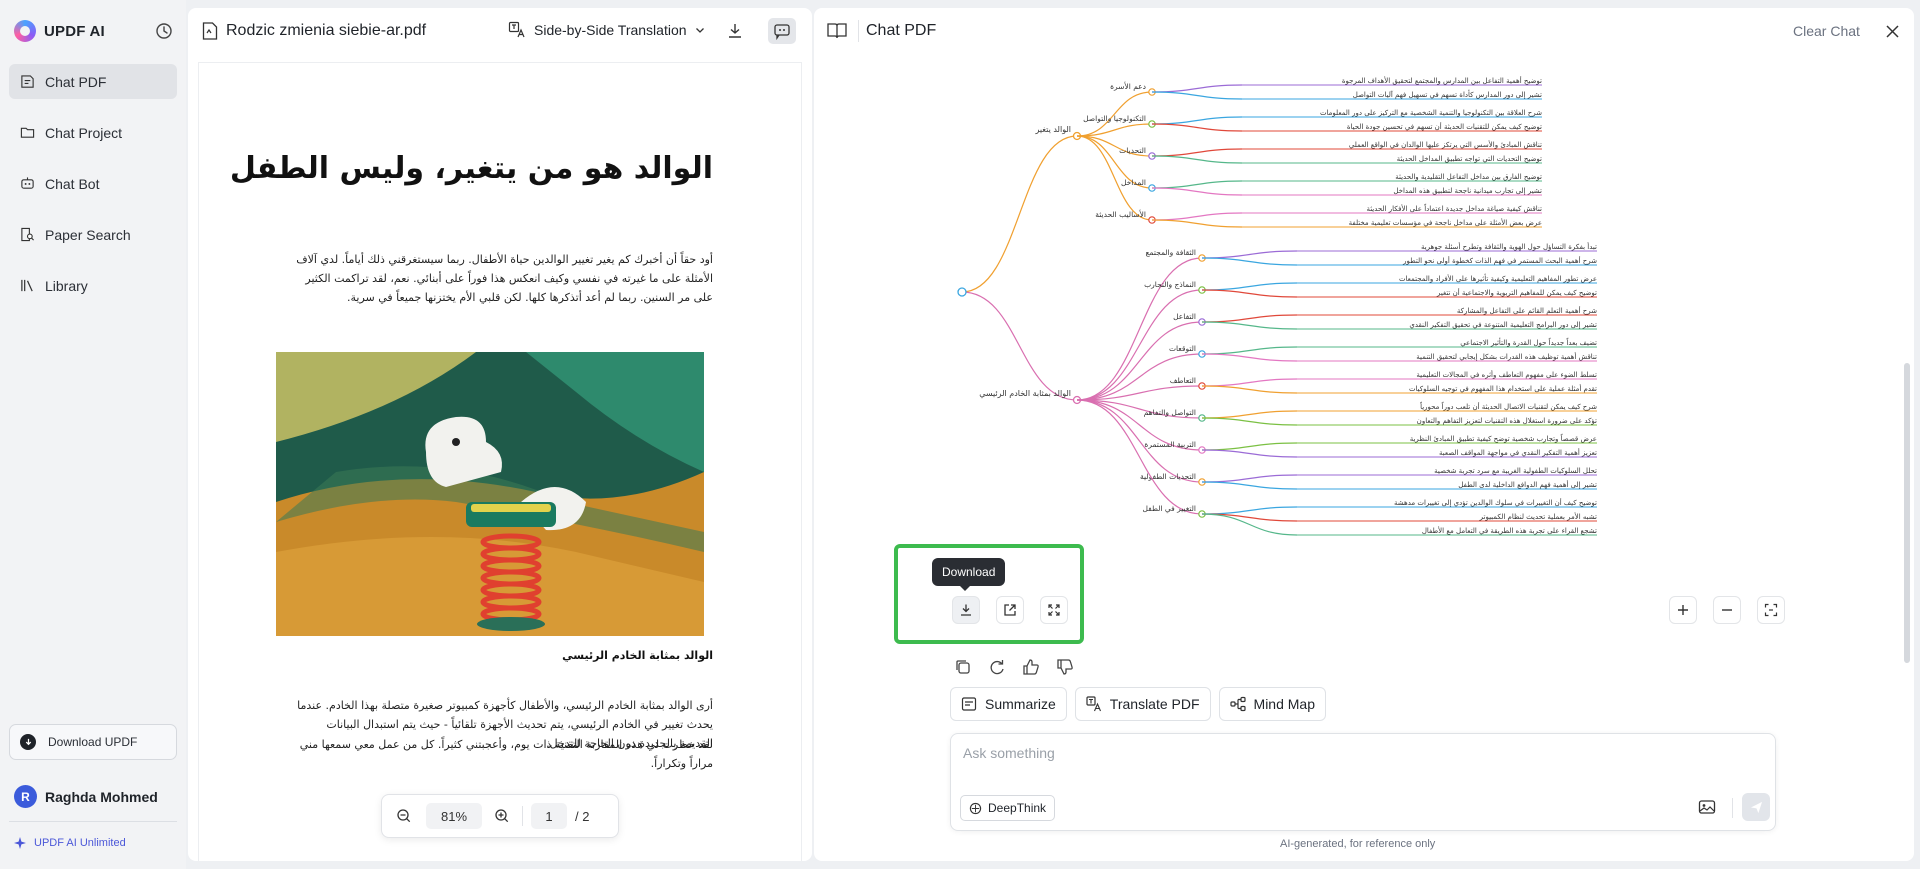 The width and height of the screenshot is (1920, 869). I want to click on translate-pdf-button: Translate PDF, so click(1142, 704).